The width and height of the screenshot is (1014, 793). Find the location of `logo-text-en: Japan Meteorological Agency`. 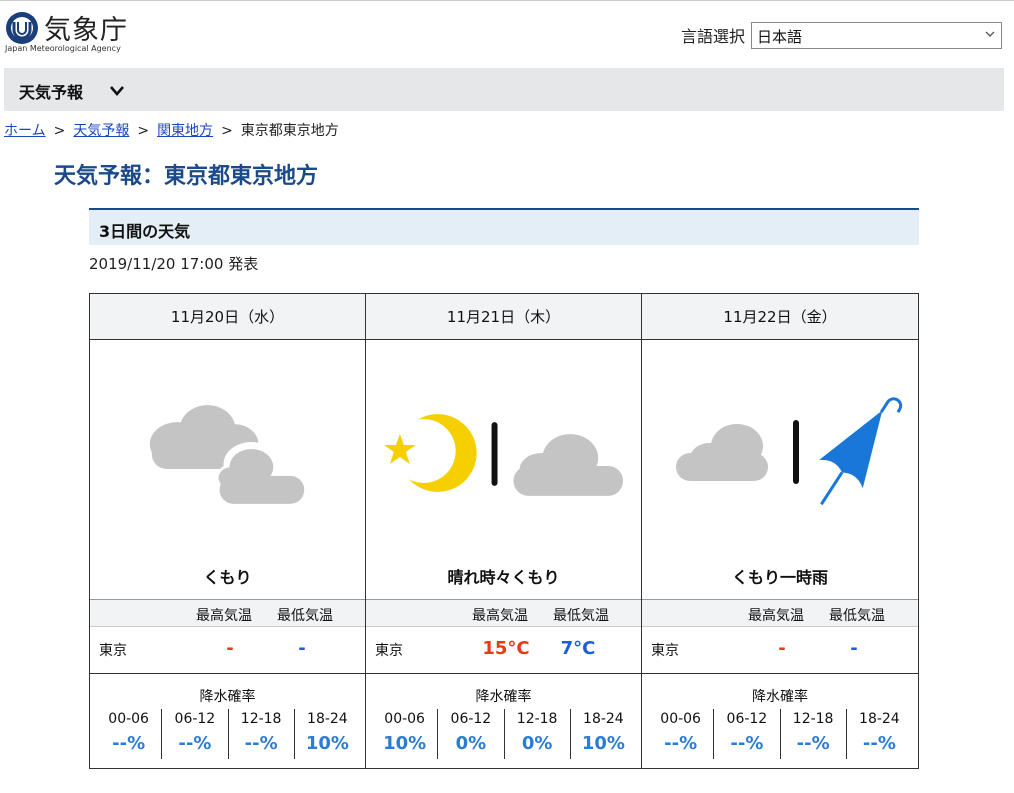

logo-text-en: Japan Meteorological Agency is located at coordinates (63, 48).